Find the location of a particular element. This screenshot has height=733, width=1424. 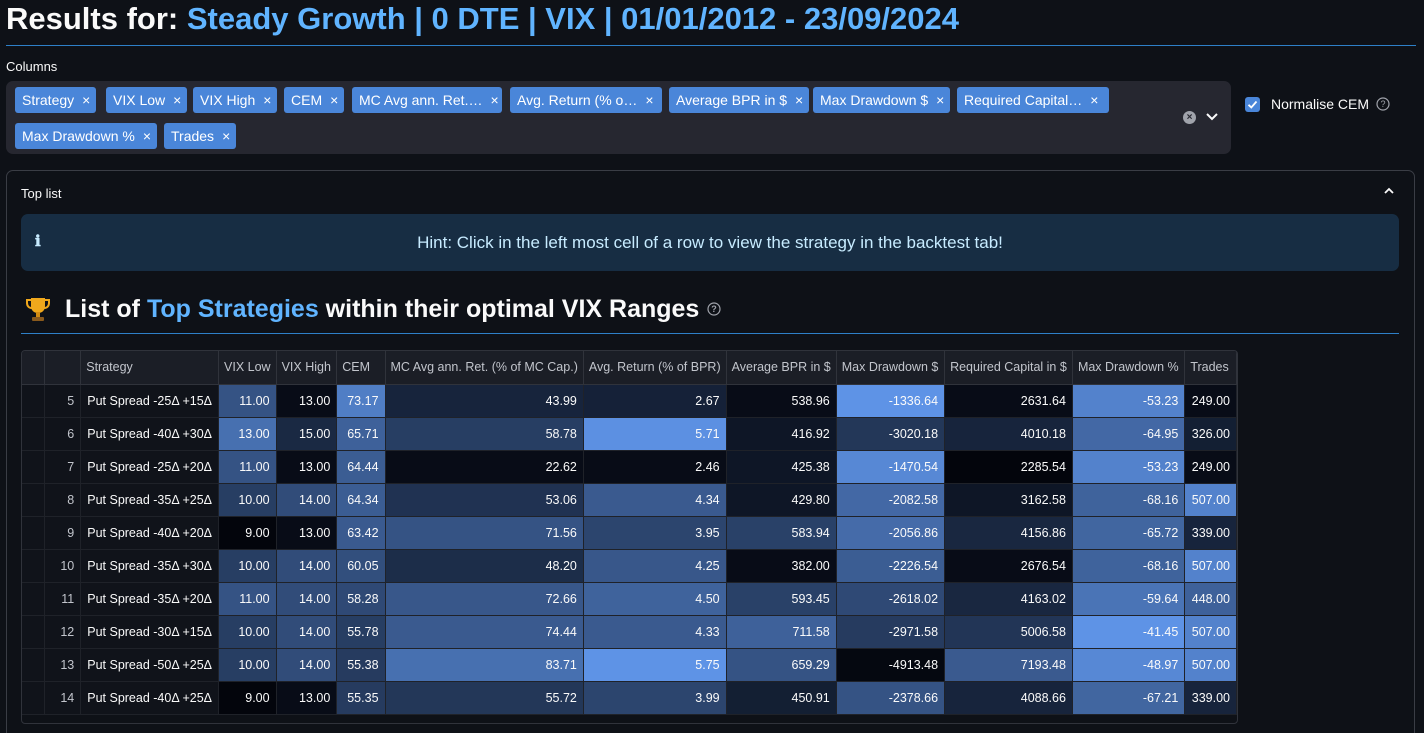

table-cell: 5.75 is located at coordinates (655, 665).